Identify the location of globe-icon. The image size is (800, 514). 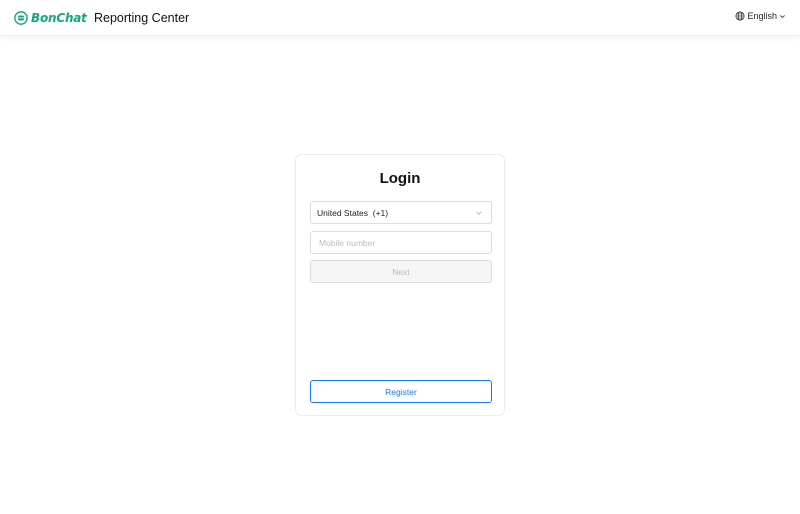
(740, 16).